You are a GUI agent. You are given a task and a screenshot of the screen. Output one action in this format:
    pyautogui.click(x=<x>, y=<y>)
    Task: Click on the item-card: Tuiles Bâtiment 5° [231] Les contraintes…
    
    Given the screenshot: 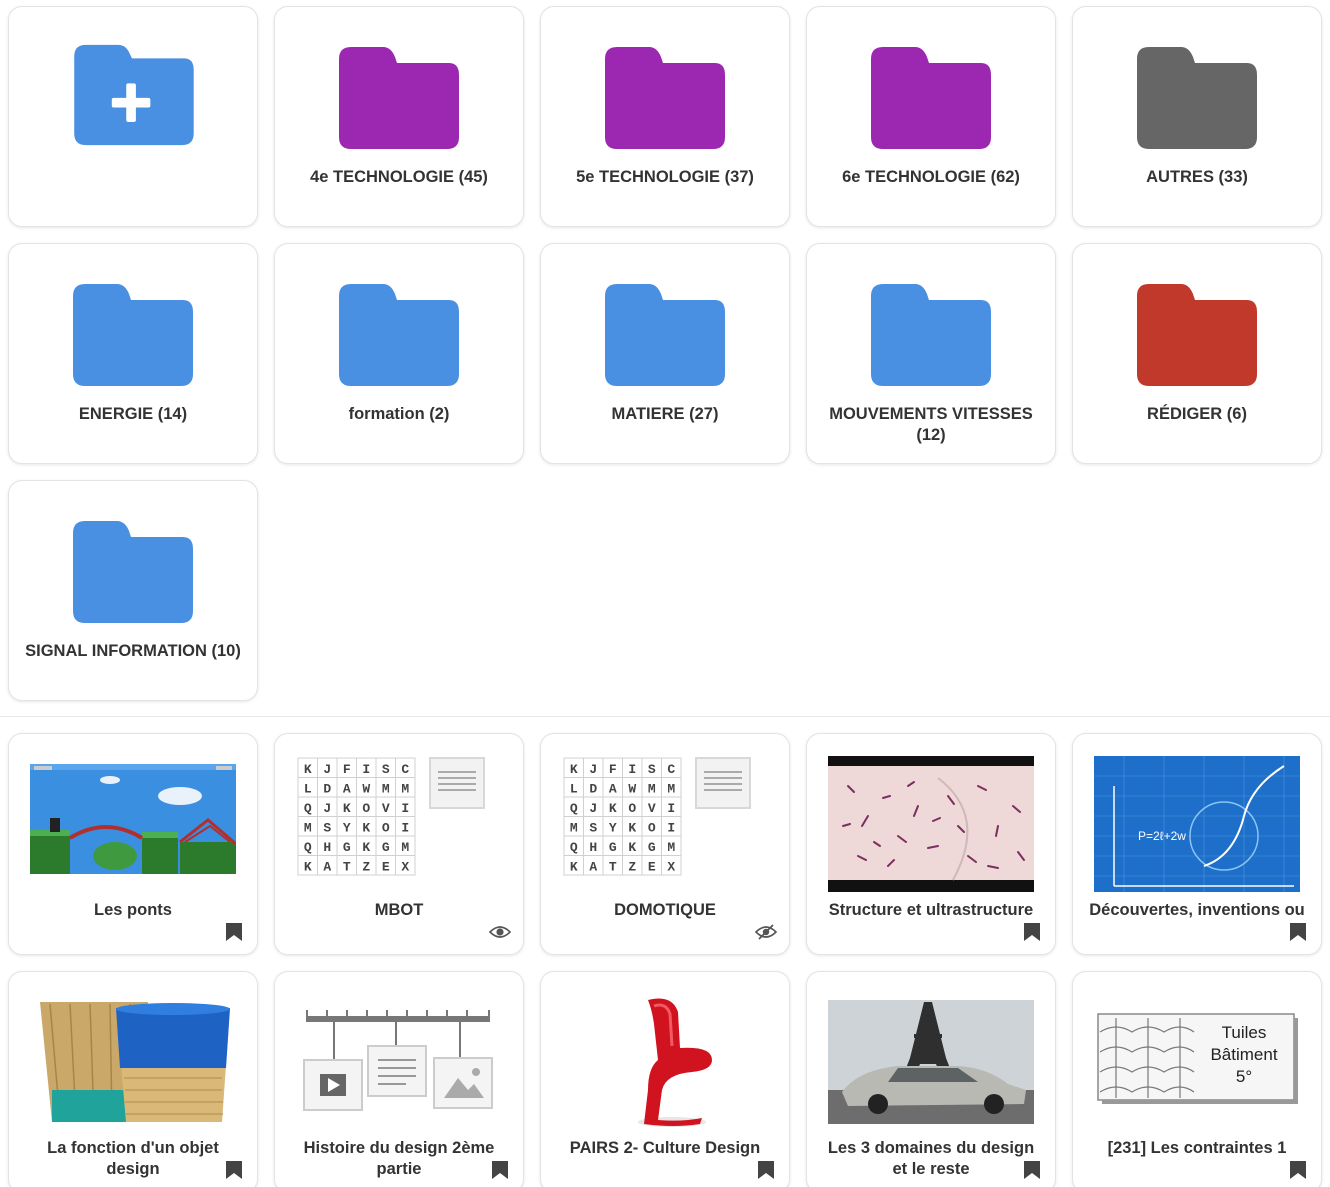 What is the action you would take?
    pyautogui.click(x=1197, y=1079)
    